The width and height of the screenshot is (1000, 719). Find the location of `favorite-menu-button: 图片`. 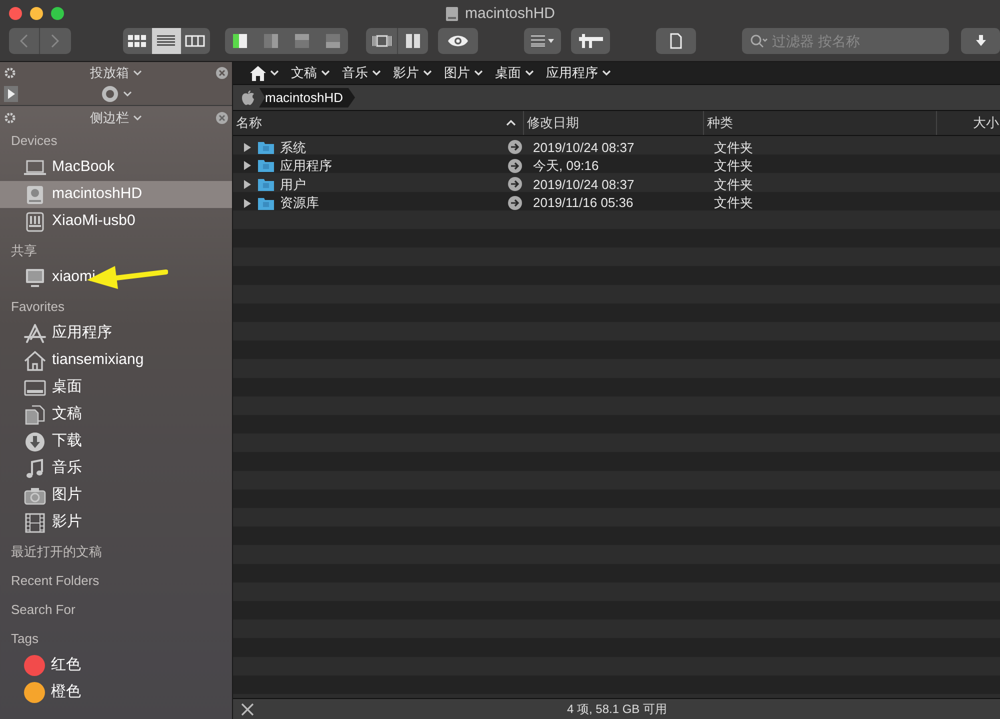

favorite-menu-button: 图片 is located at coordinates (463, 73).